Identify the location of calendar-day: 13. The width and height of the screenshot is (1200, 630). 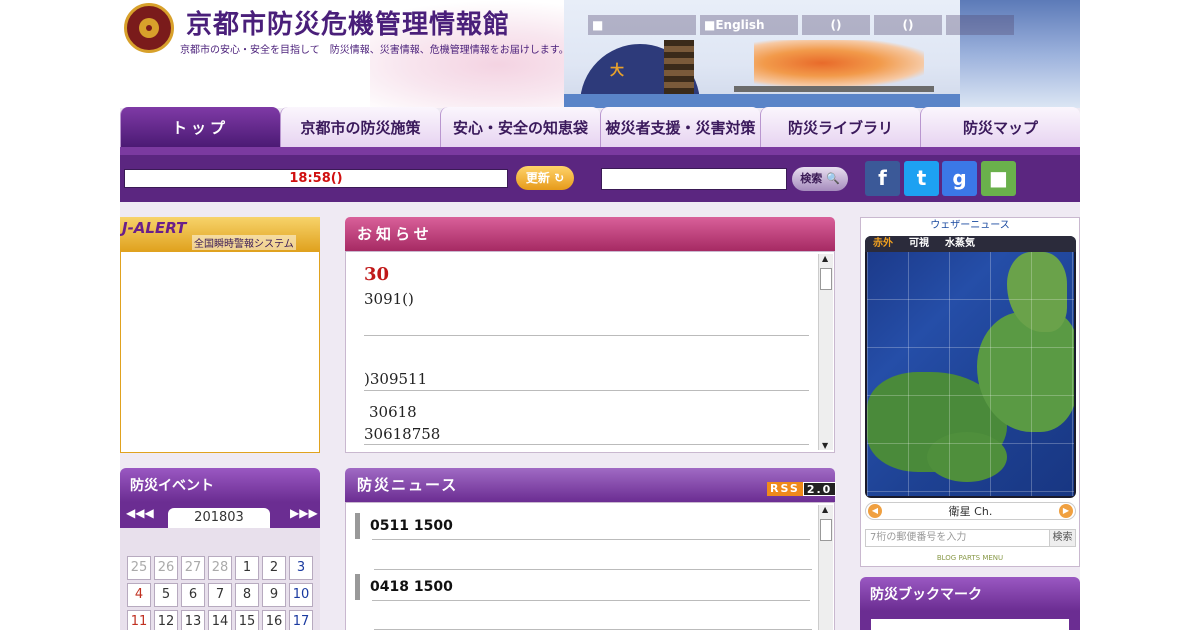
(193, 620).